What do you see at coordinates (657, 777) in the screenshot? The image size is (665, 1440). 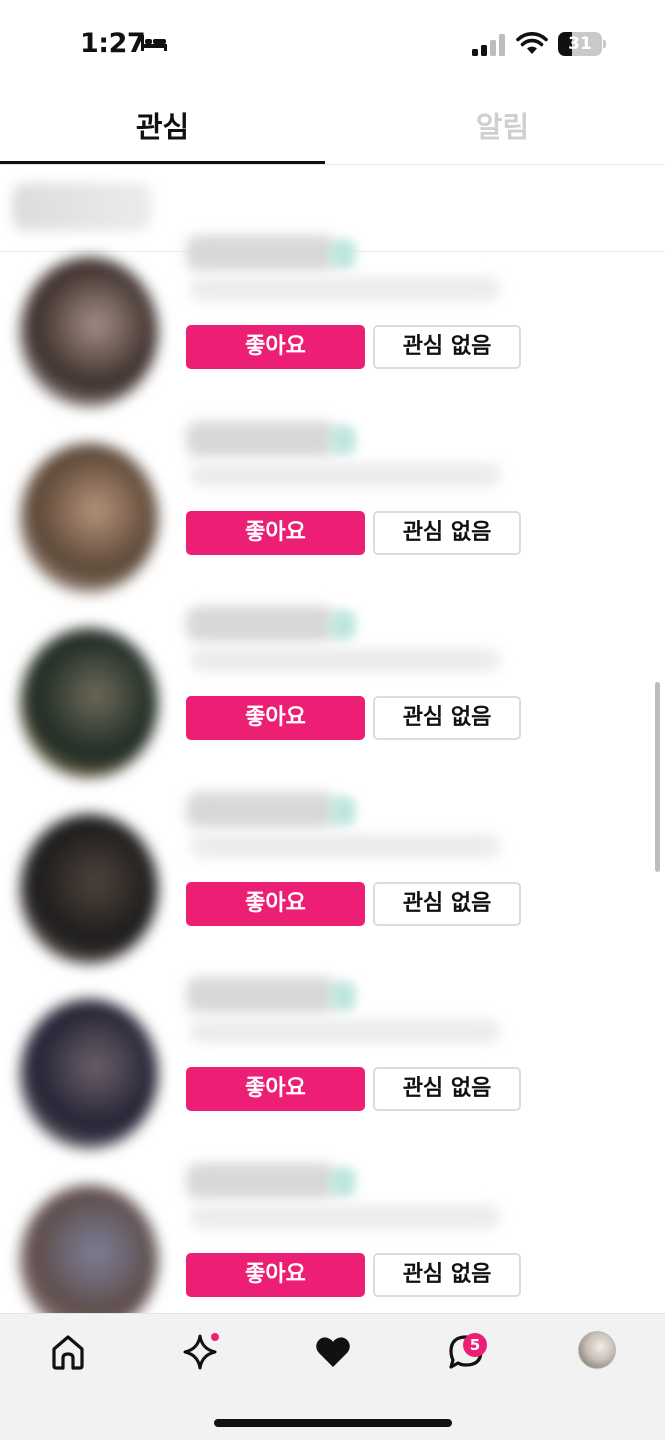 I see `scrollbar` at bounding box center [657, 777].